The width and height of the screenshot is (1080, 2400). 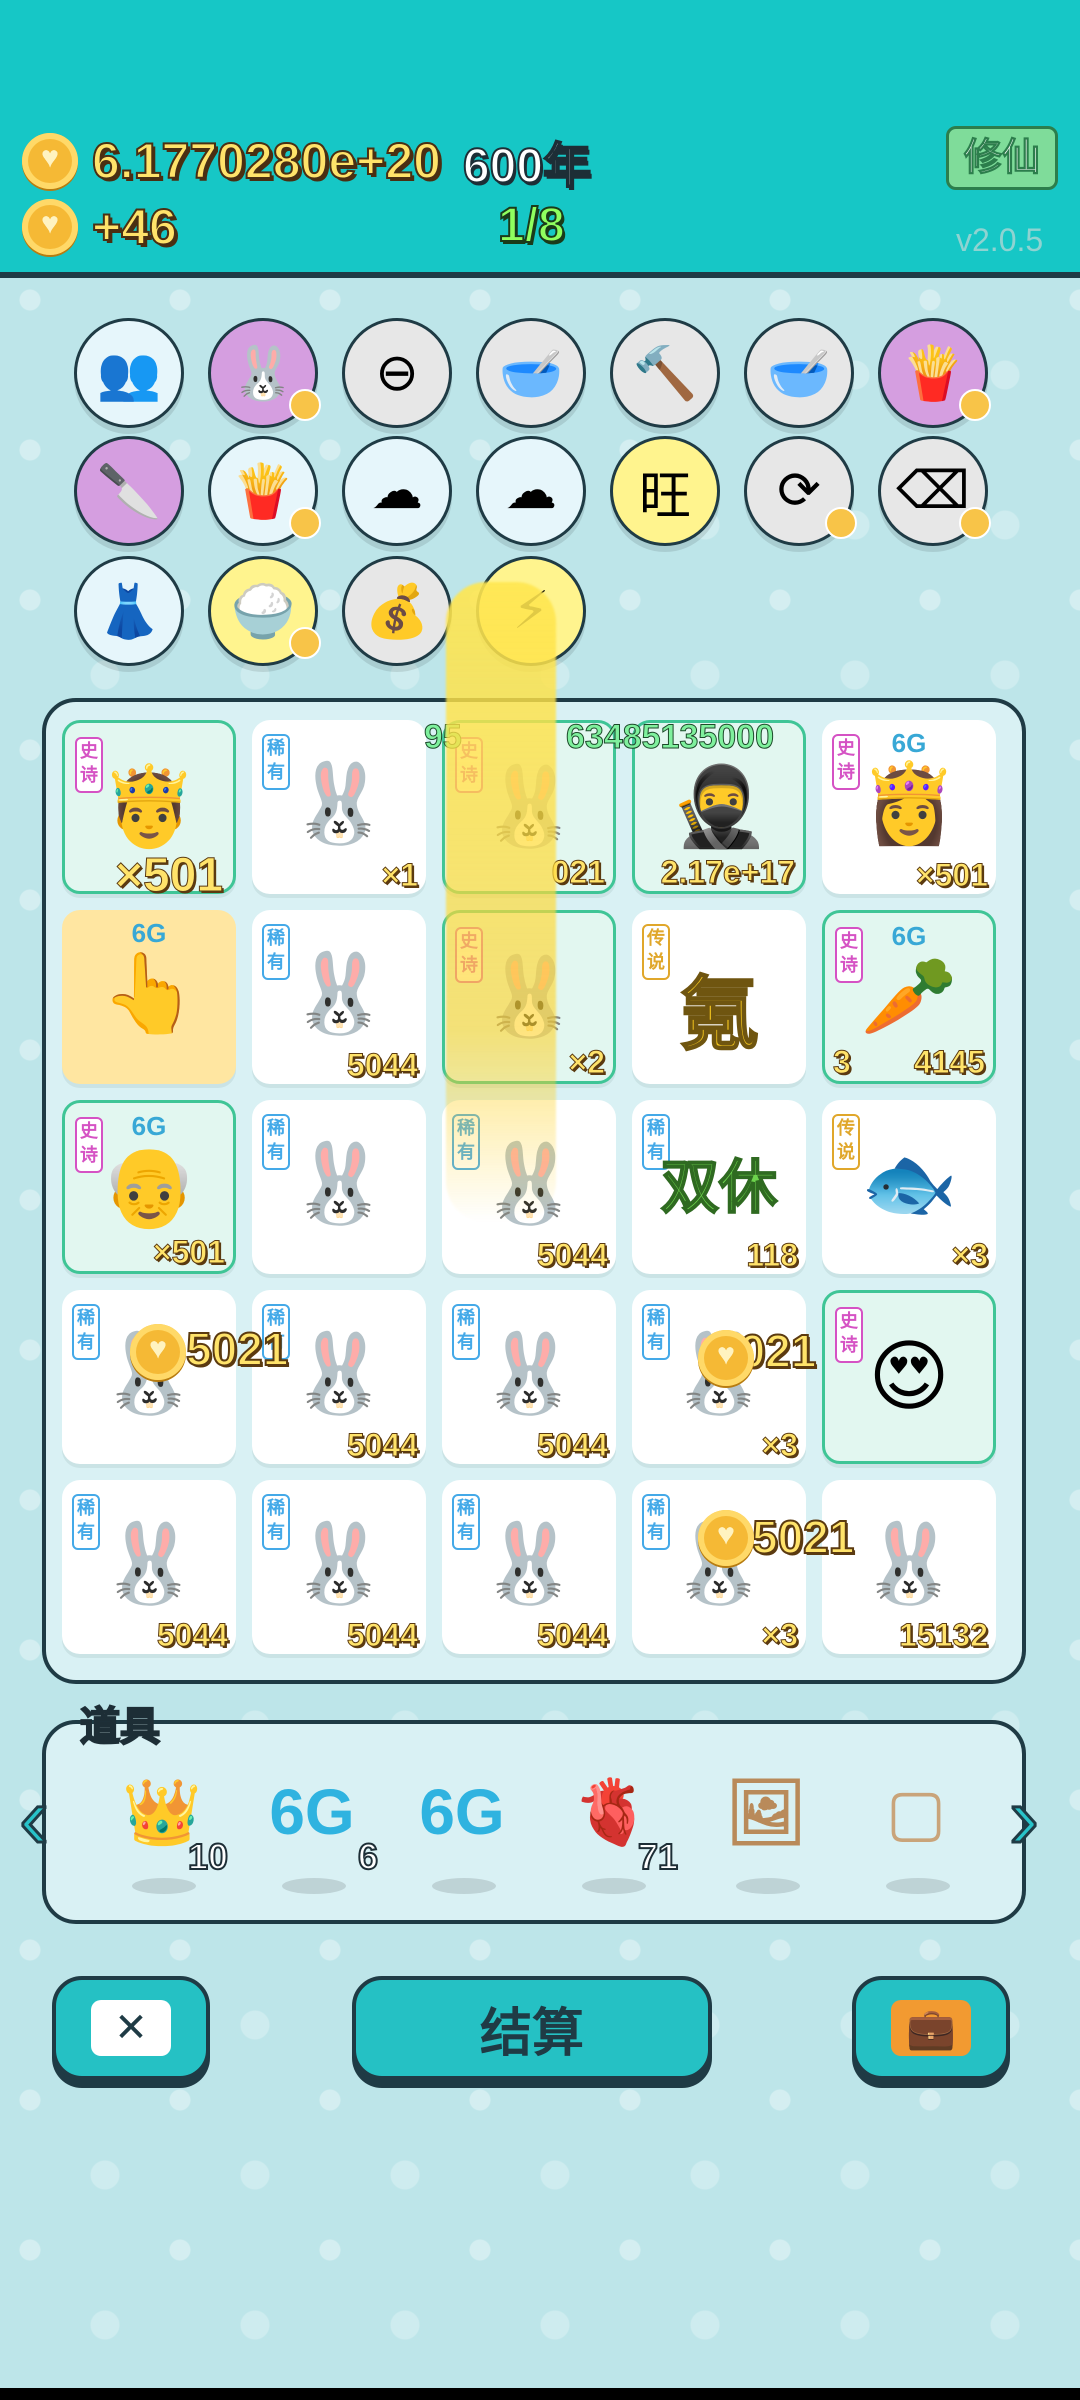 What do you see at coordinates (909, 803) in the screenshot?
I see `character-icon: 👸` at bounding box center [909, 803].